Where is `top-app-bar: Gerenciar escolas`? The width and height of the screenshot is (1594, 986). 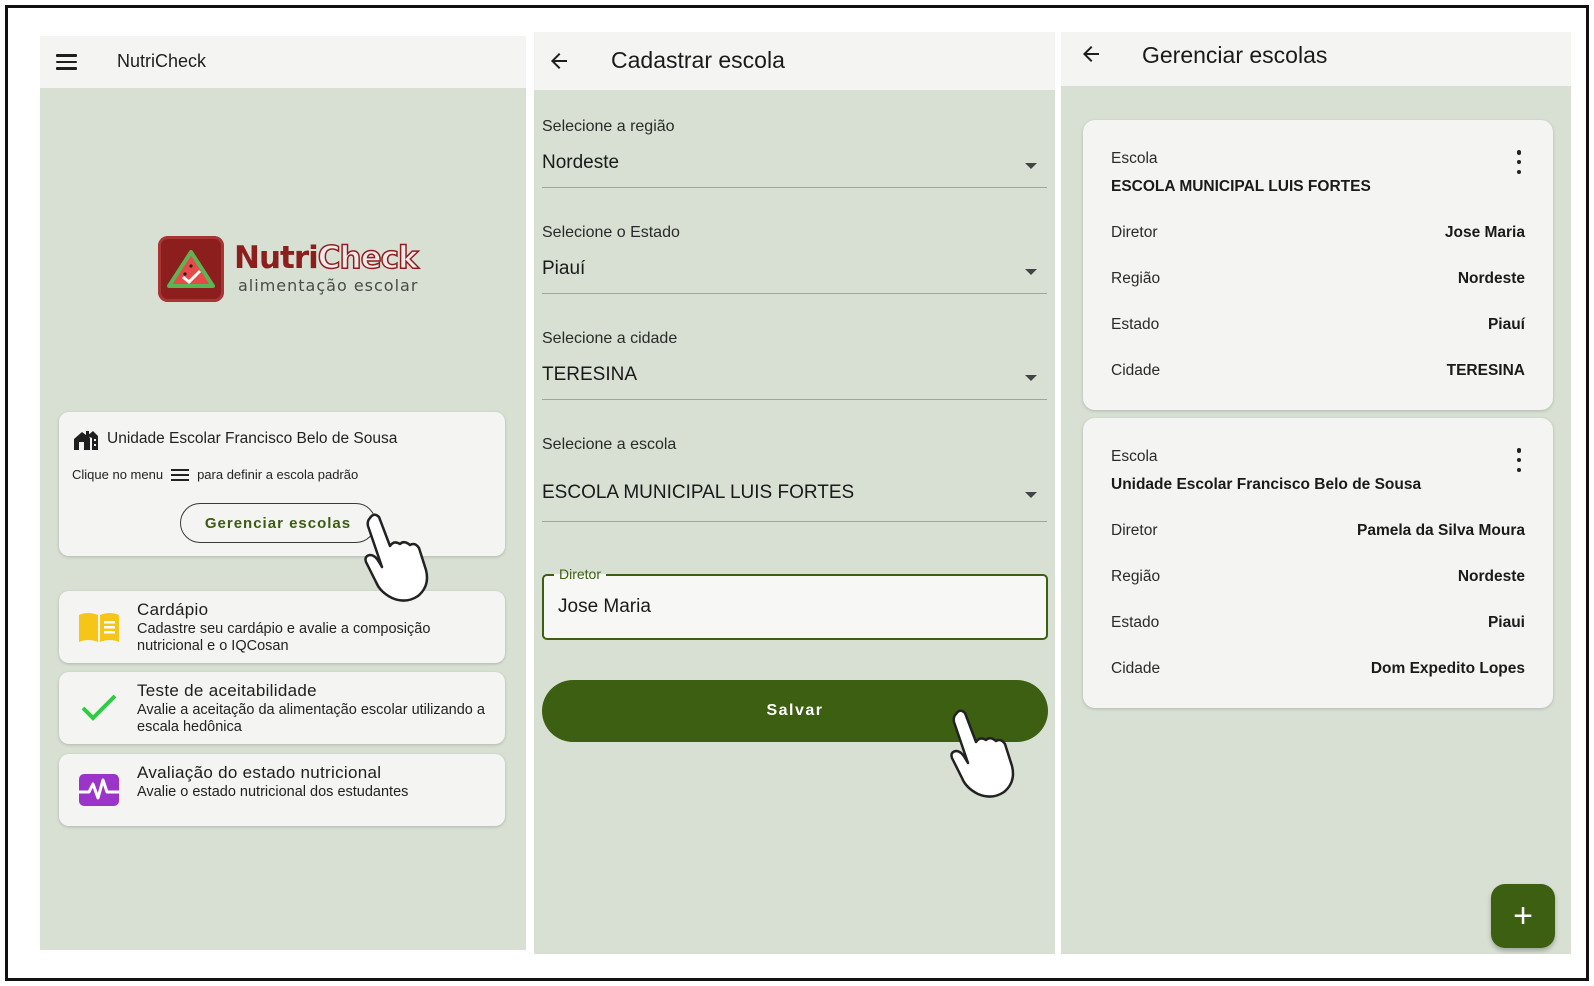
top-app-bar: Gerenciar escolas is located at coordinates (1316, 59).